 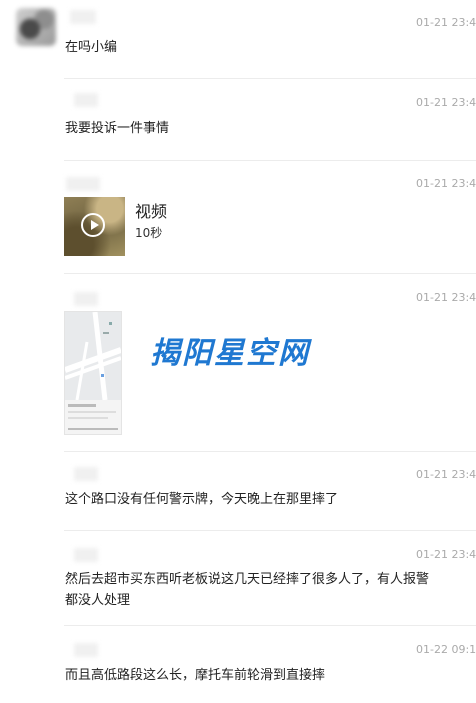 I want to click on message-text-line-1: 然后去超市买东西听老板说这几天已经摔了很多人了，有人报警, so click(x=247, y=579).